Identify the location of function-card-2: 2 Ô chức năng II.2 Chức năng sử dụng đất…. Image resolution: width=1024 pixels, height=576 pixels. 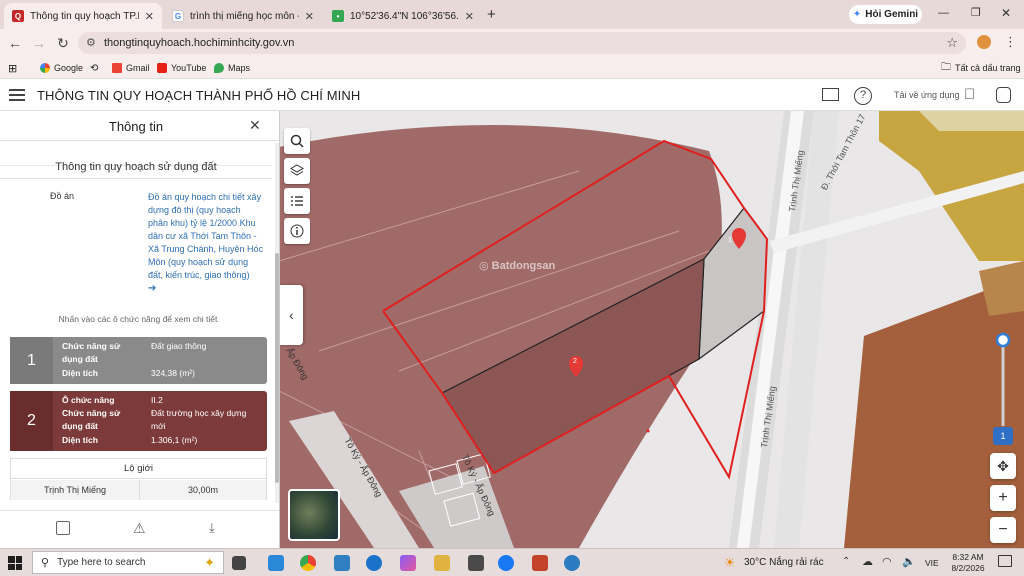
(138, 421).